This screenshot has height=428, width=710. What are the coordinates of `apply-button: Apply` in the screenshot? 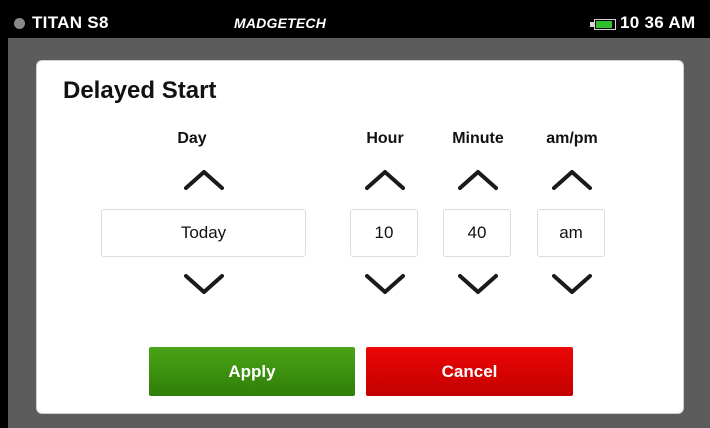 It's located at (252, 371).